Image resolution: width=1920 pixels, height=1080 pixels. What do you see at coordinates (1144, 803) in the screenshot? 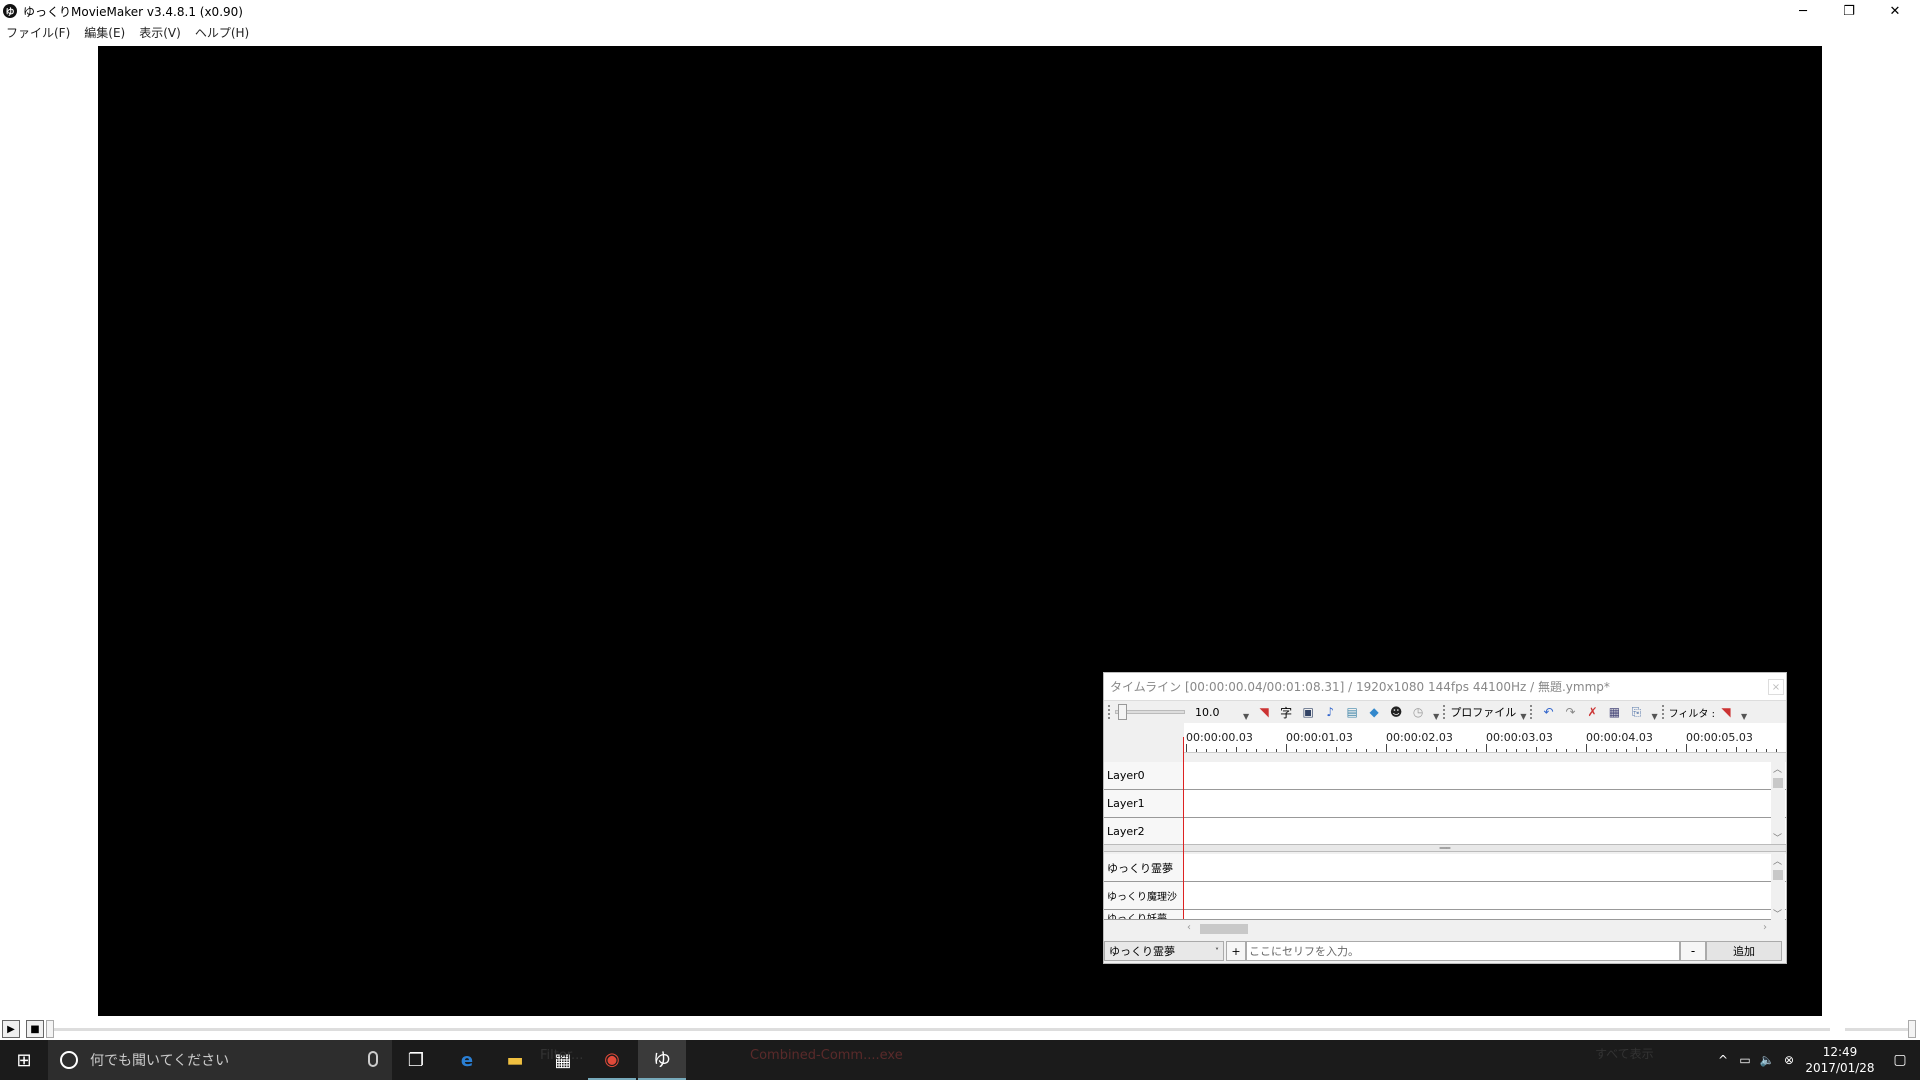
I see `layer-name: Layer1` at bounding box center [1144, 803].